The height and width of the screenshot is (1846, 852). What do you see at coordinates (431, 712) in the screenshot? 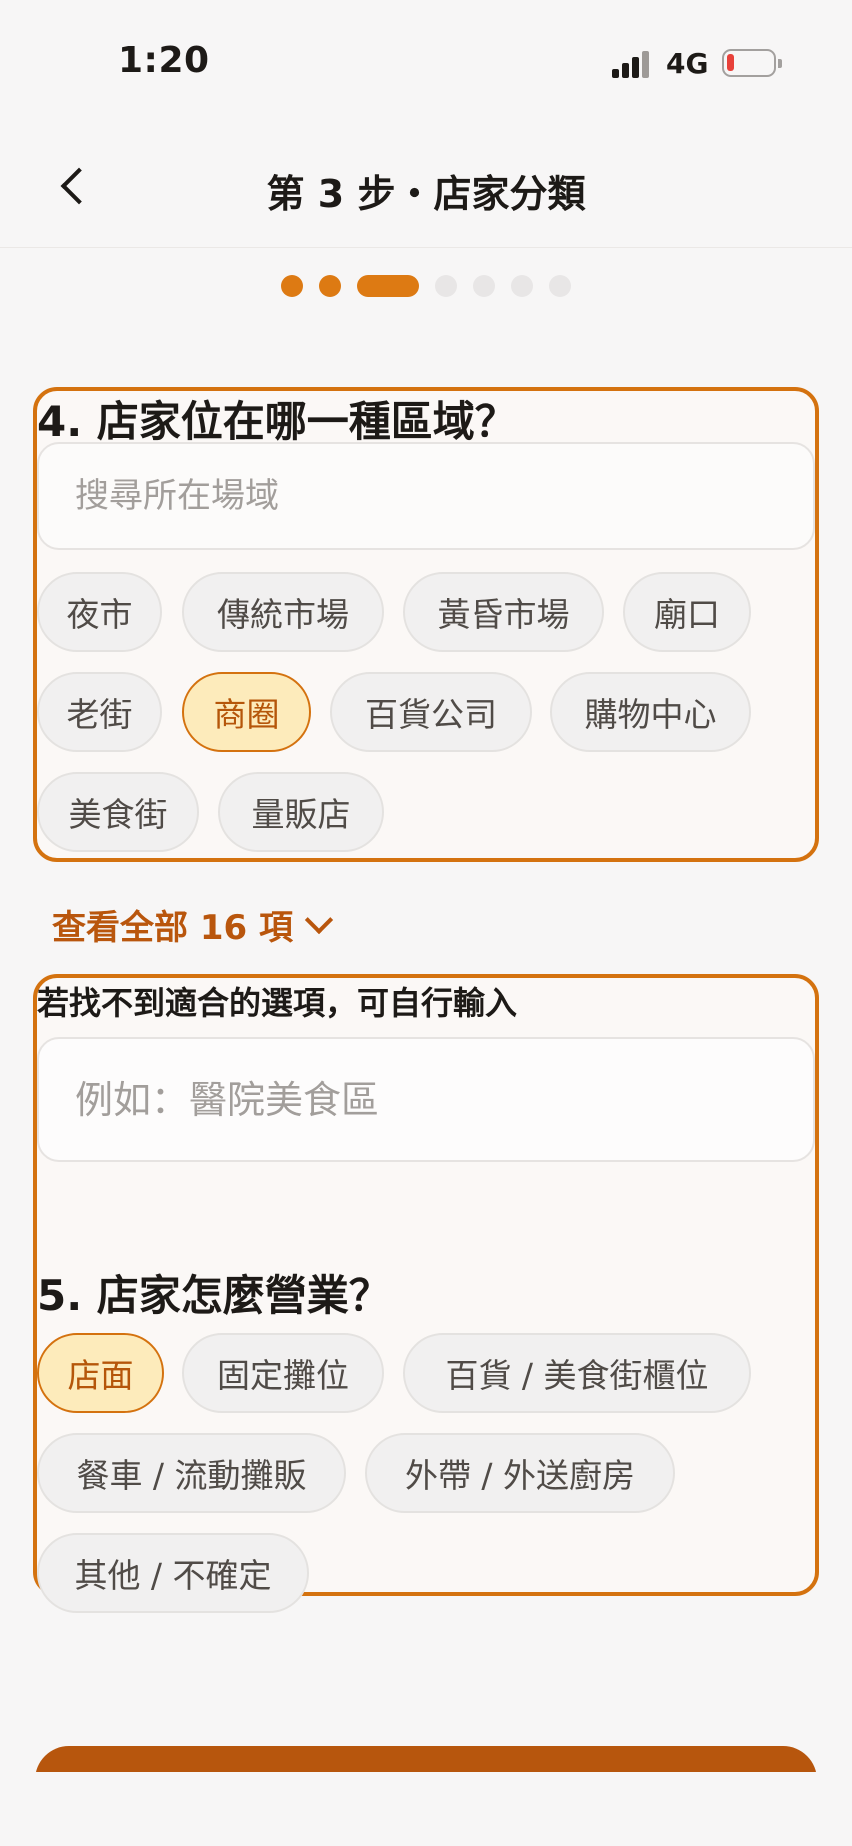
I see `chip-department-store: 百貨公司` at bounding box center [431, 712].